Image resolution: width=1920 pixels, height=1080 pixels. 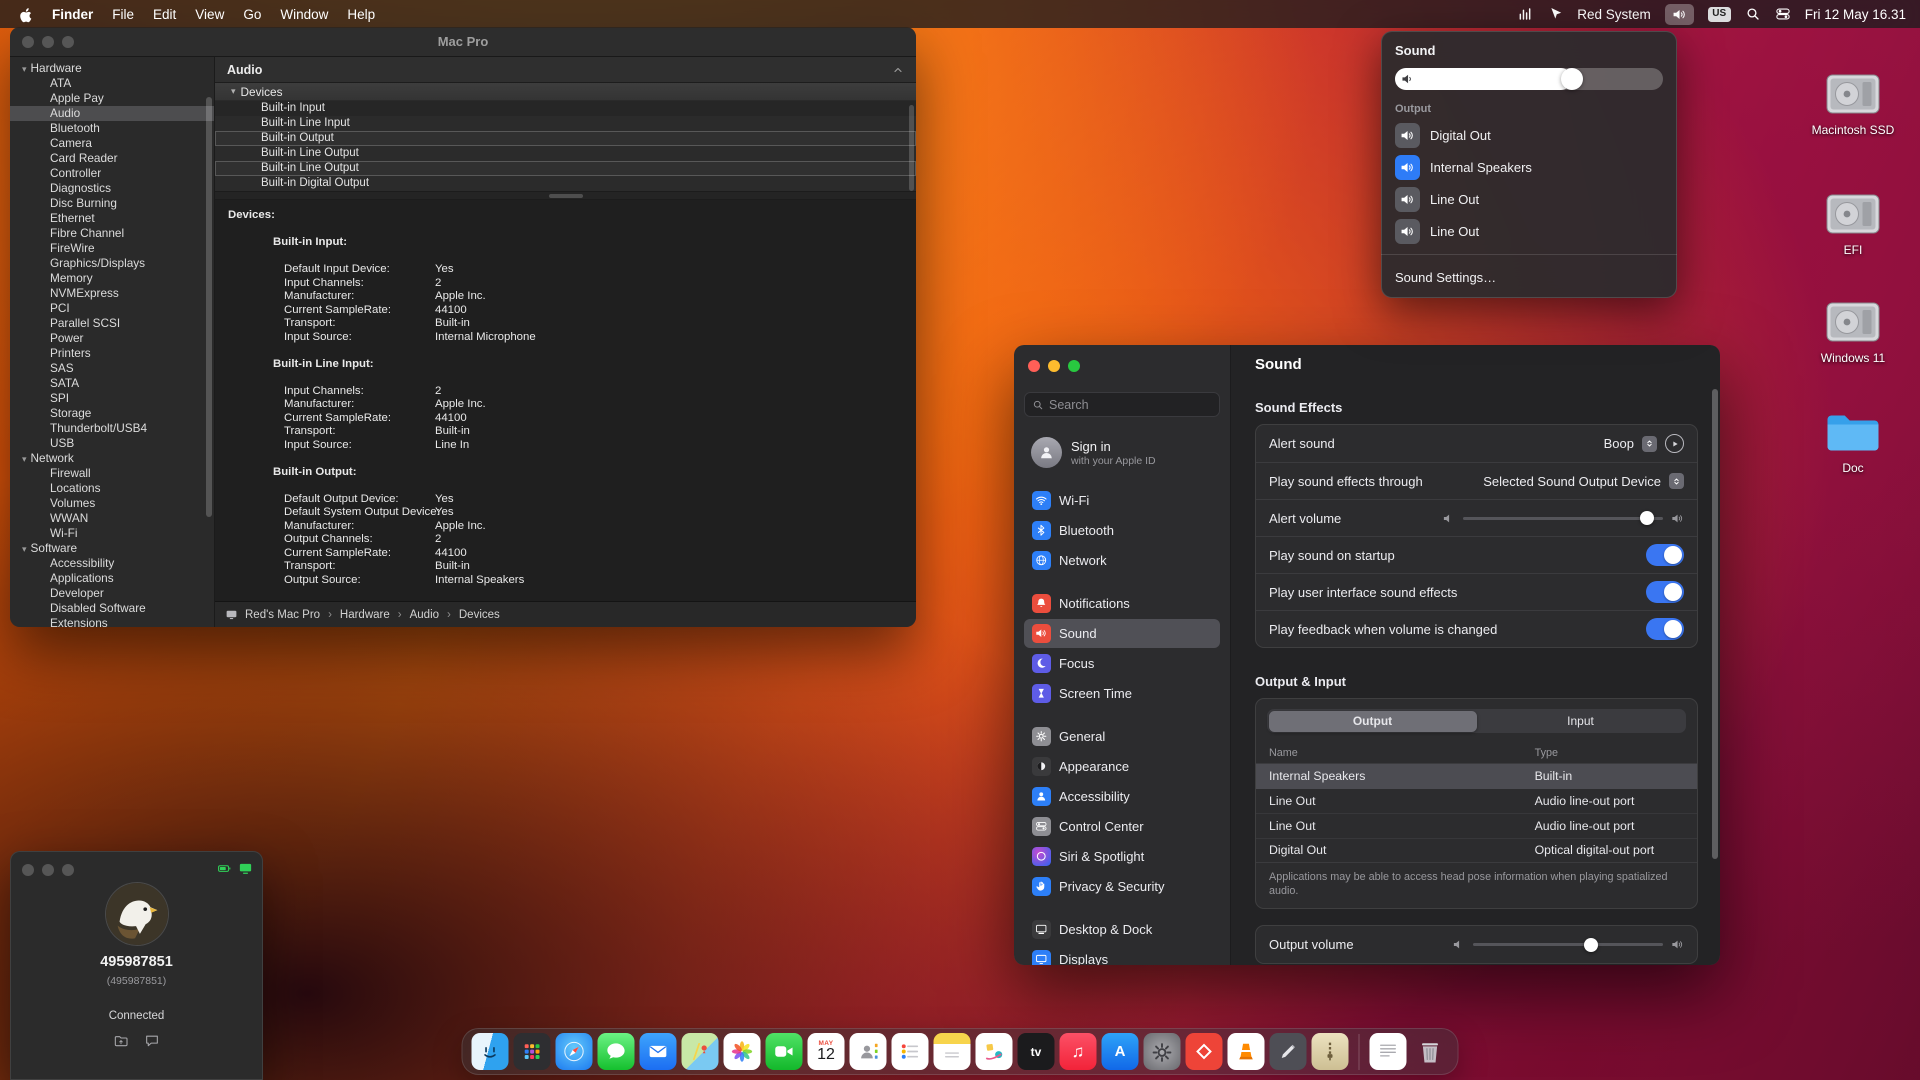 What do you see at coordinates (1122, 955) in the screenshot?
I see `settings-sidebar-displays: Displays` at bounding box center [1122, 955].